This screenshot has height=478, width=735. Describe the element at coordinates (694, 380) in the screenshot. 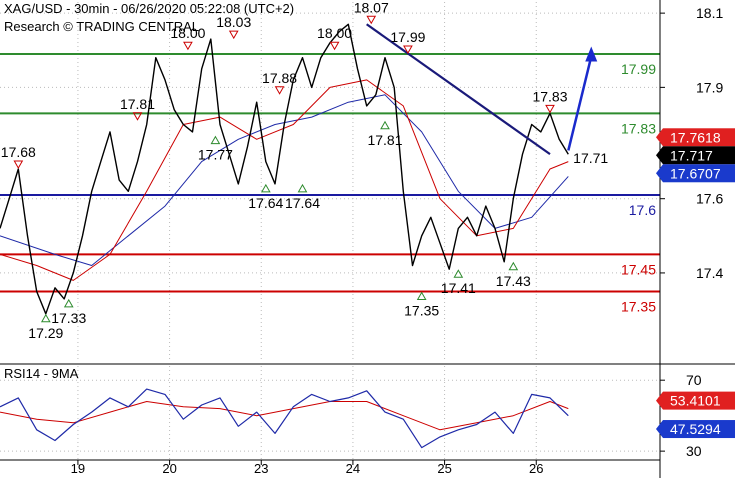

I see `rsi-tick-label: 70` at that location.